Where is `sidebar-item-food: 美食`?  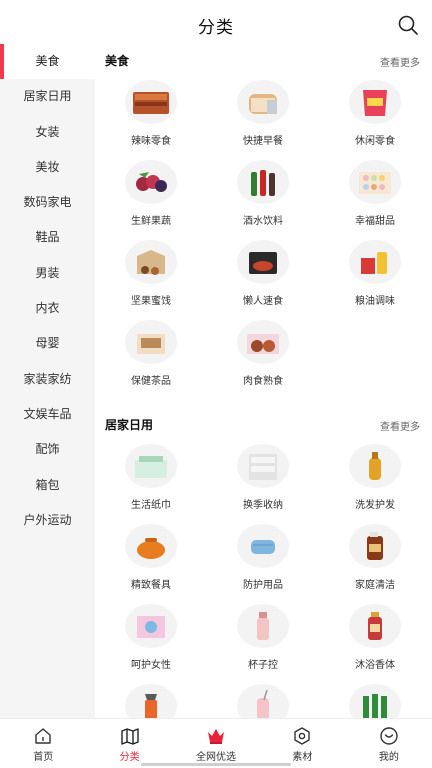 sidebar-item-food: 美食 is located at coordinates (47, 62).